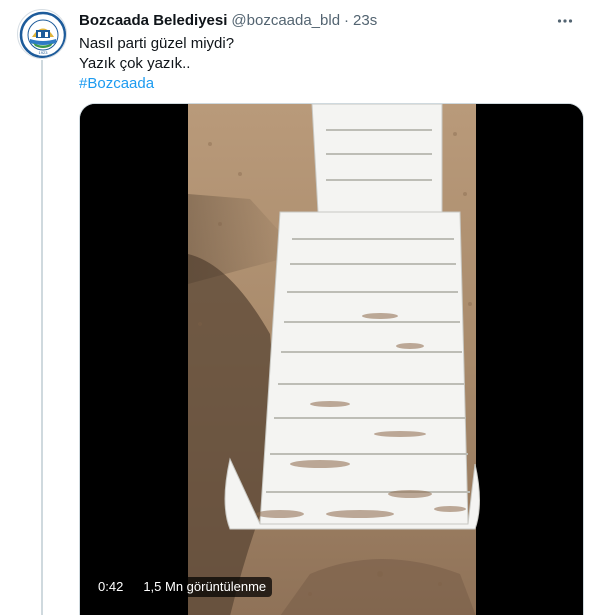 This screenshot has height=615, width=591. Describe the element at coordinates (135, 63) in the screenshot. I see `tweet-line-2: Yazık çok yazık..` at that location.